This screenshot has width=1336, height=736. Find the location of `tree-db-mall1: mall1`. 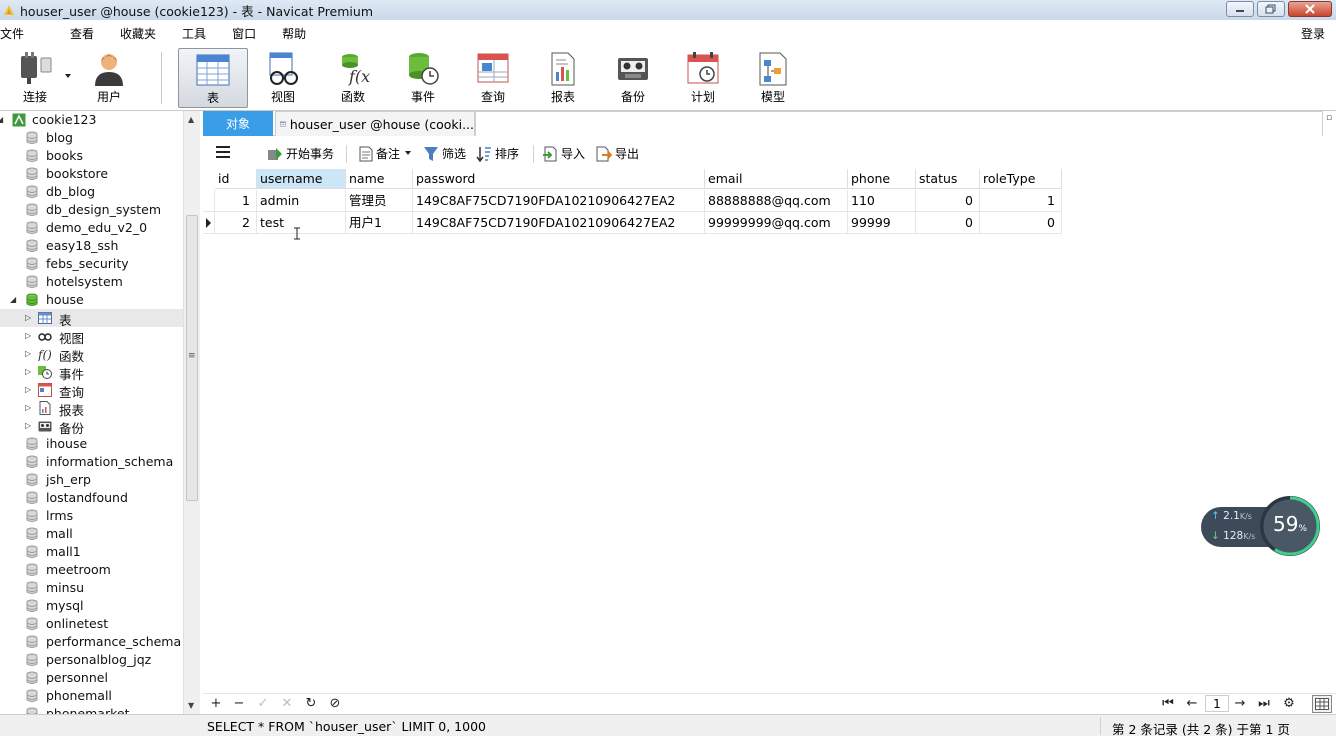

tree-db-mall1: mall1 is located at coordinates (91, 552).